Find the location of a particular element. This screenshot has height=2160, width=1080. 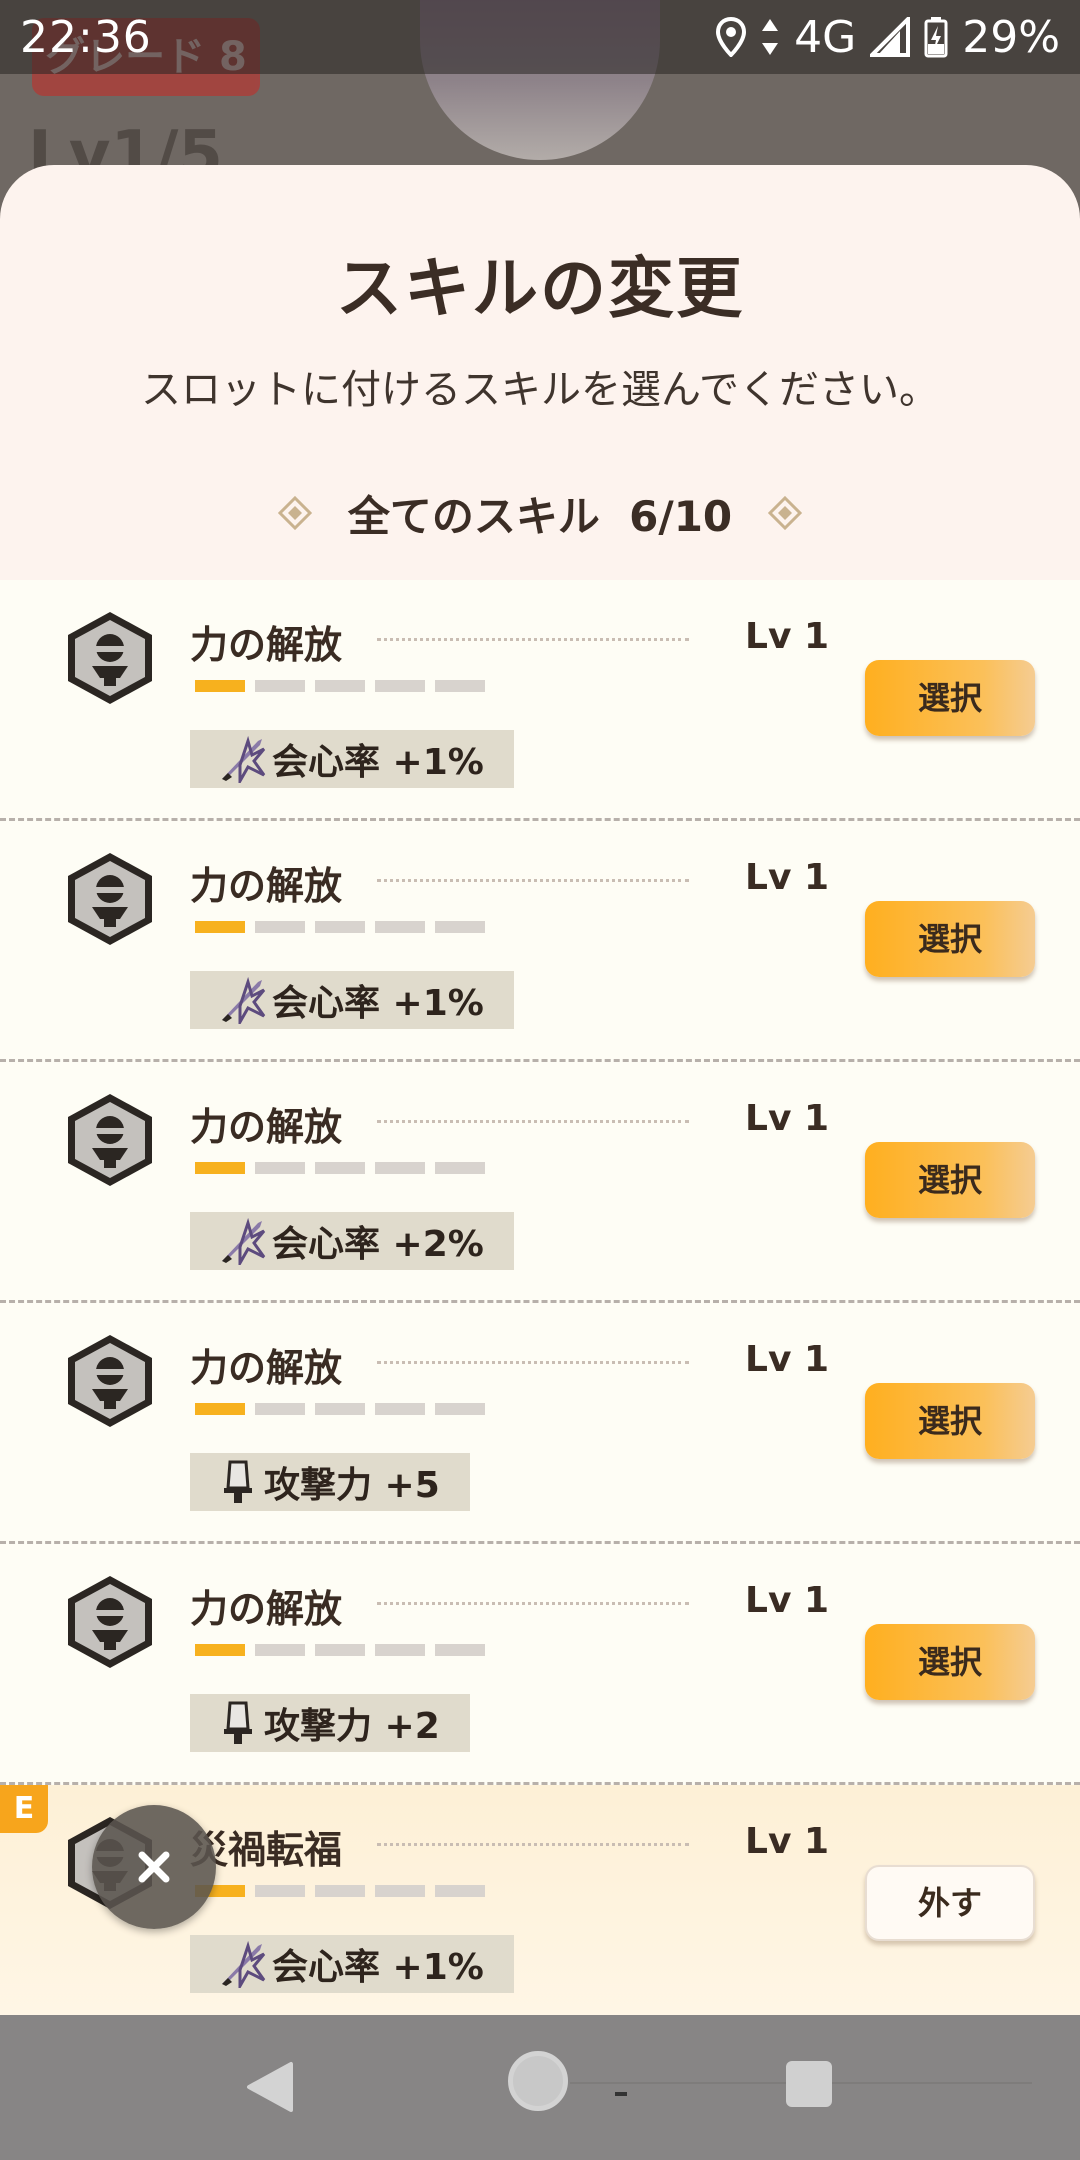

section-count: 6/10 is located at coordinates (681, 516).